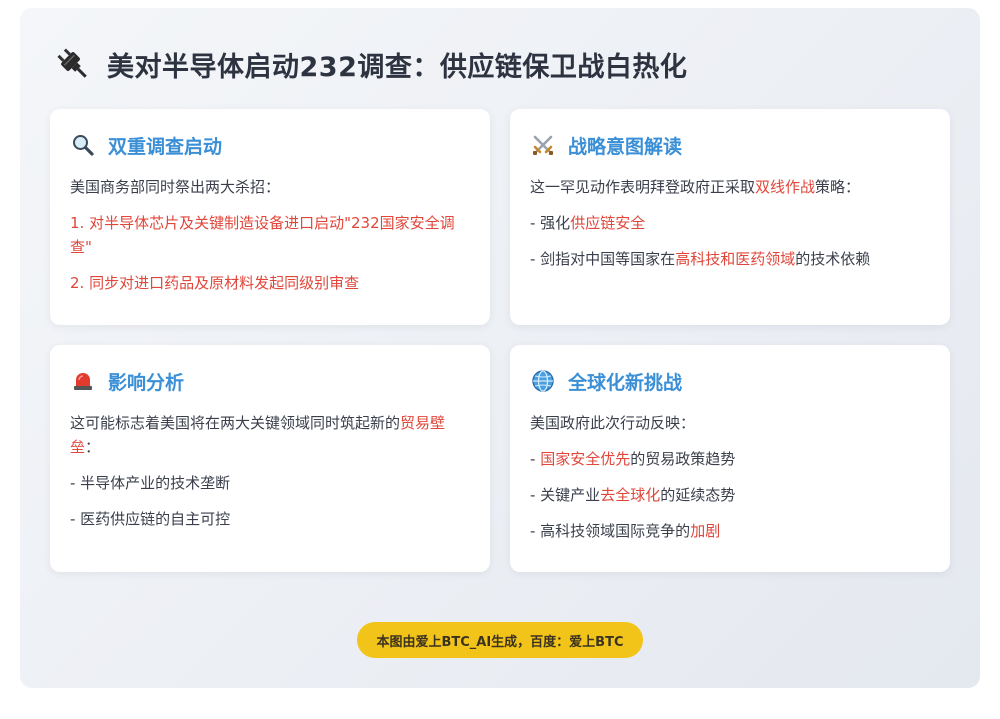 This screenshot has width=1000, height=719. What do you see at coordinates (235, 423) in the screenshot?
I see `intro-text: 这可能标志着美国将在两大关键领域同时筑起新的` at bounding box center [235, 423].